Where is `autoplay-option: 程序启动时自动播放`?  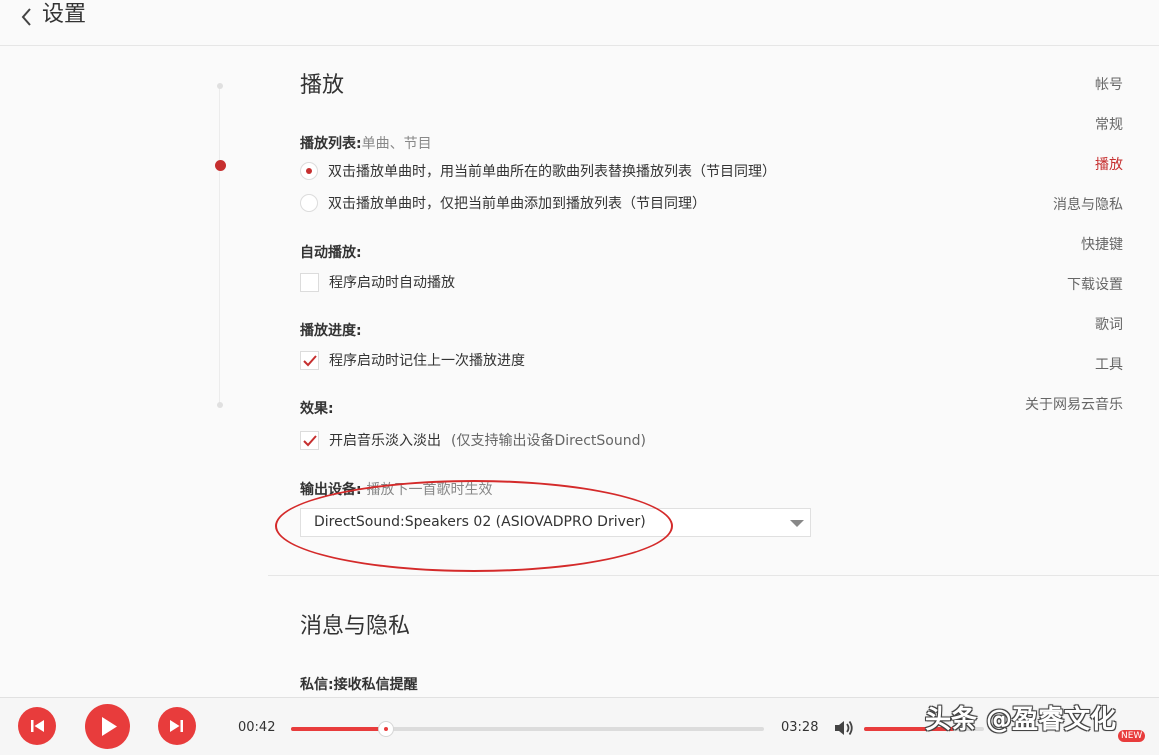
autoplay-option: 程序启动时自动播放 is located at coordinates (377, 282).